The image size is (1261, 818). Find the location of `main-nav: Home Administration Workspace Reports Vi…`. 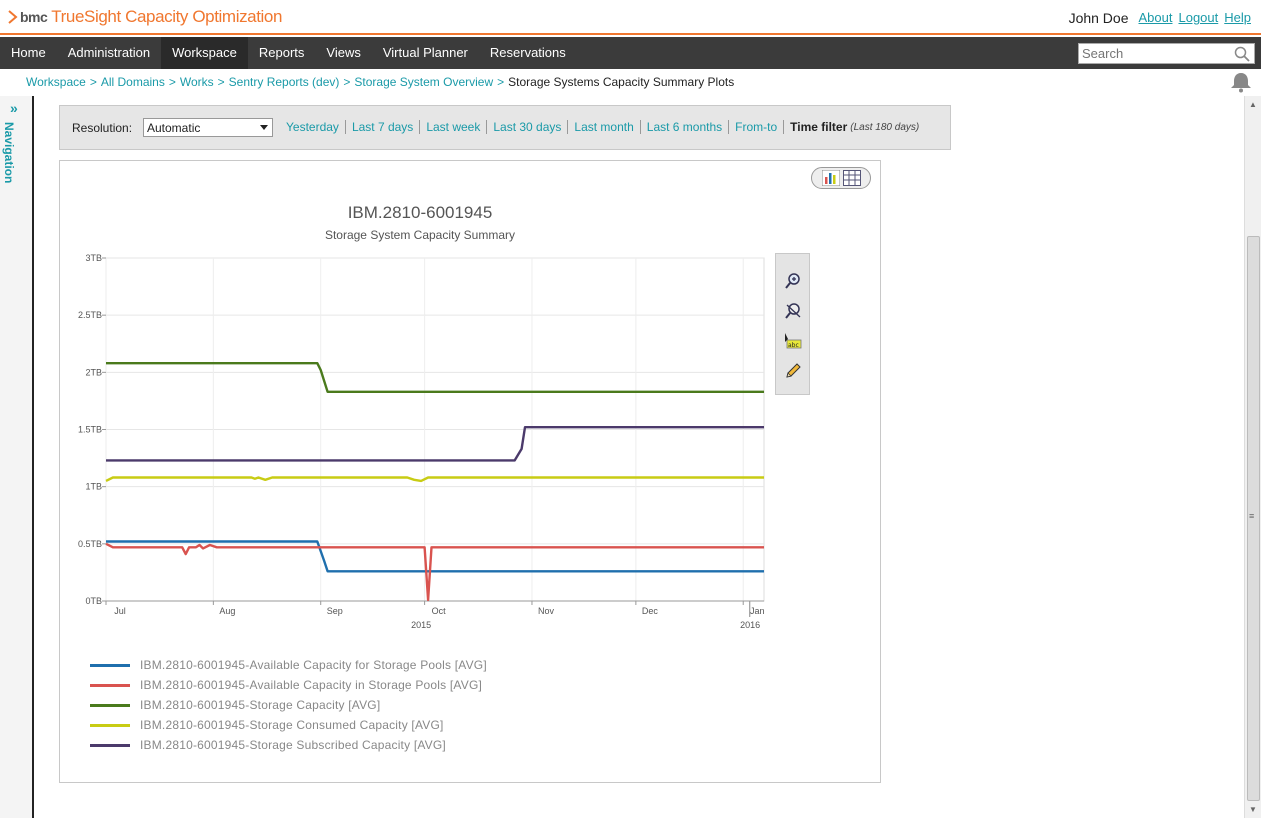

main-nav: Home Administration Workspace Reports Vi… is located at coordinates (630, 53).